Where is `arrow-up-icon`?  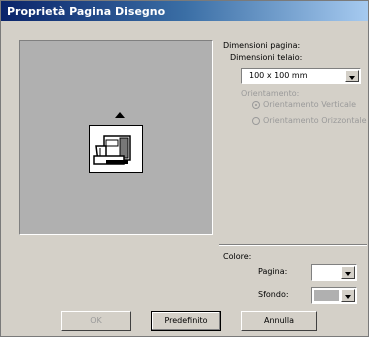 arrow-up-icon is located at coordinates (120, 115).